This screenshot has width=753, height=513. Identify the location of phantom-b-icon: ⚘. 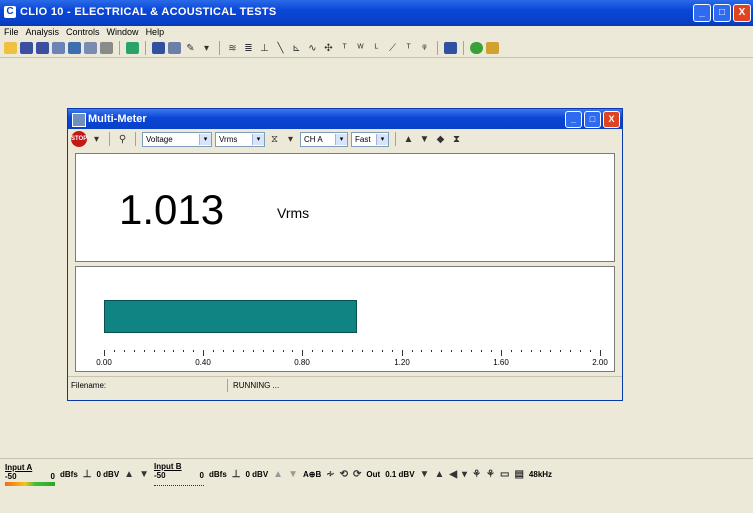
(490, 474).